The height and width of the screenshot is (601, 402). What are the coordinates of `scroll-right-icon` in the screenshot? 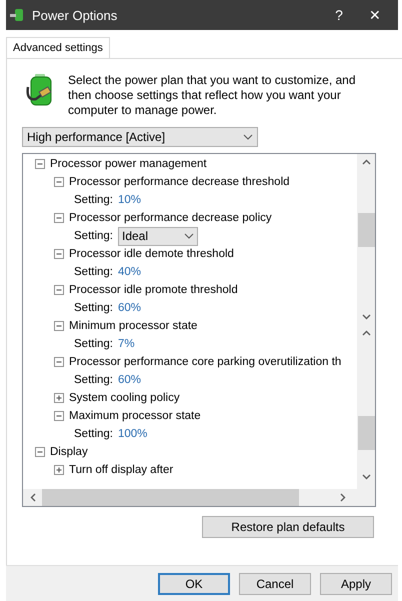 It's located at (342, 497).